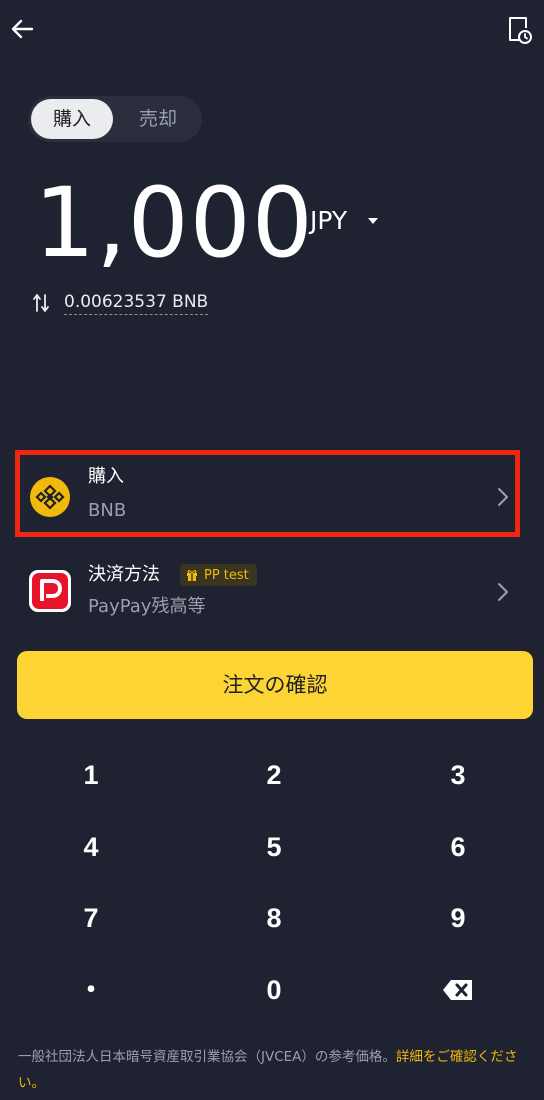 This screenshot has height=1100, width=544. I want to click on paypay-logo-icon, so click(50, 591).